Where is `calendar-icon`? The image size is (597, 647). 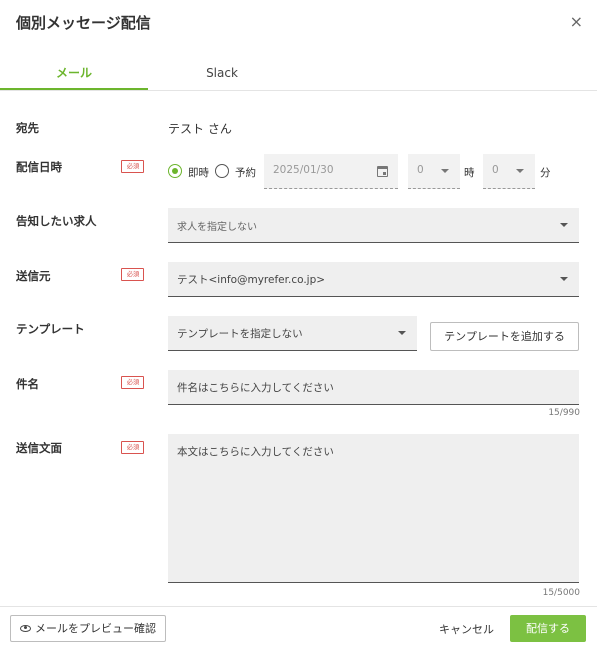 calendar-icon is located at coordinates (382, 171).